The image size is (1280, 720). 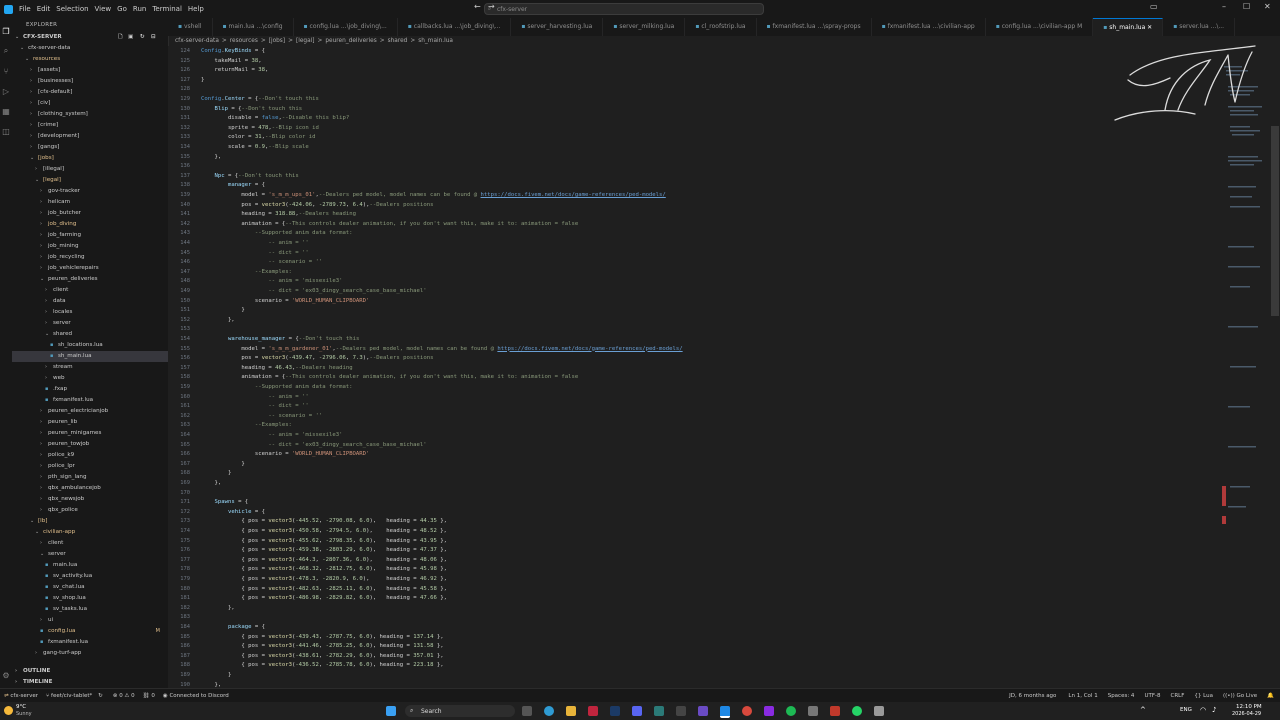 What do you see at coordinates (1246, 6) in the screenshot?
I see `maximize-icon: ☐` at bounding box center [1246, 6].